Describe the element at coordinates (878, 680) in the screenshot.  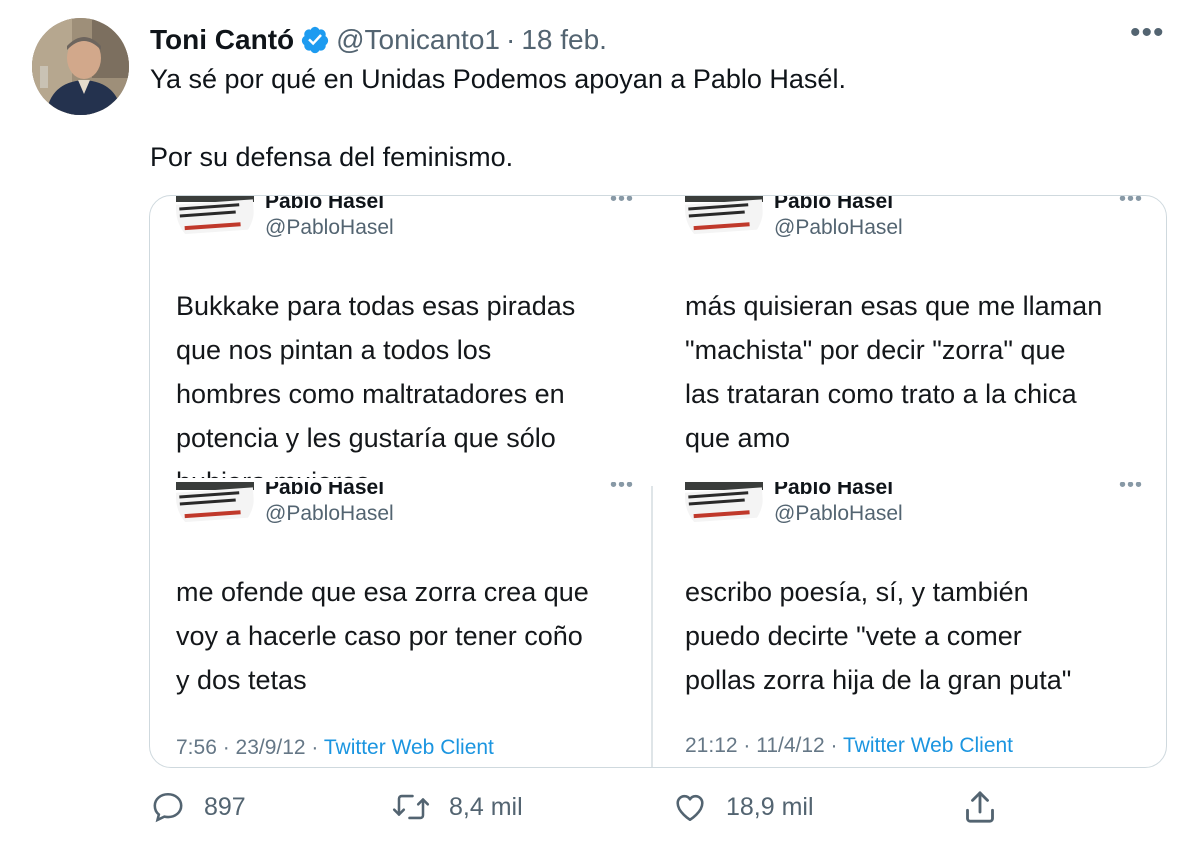
I see `embedded-text-line: pollas zorra hija de la gran puta"` at that location.